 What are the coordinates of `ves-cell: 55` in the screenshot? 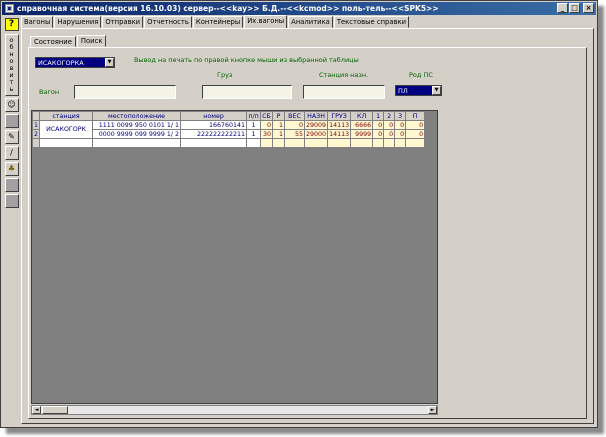 It's located at (295, 134).